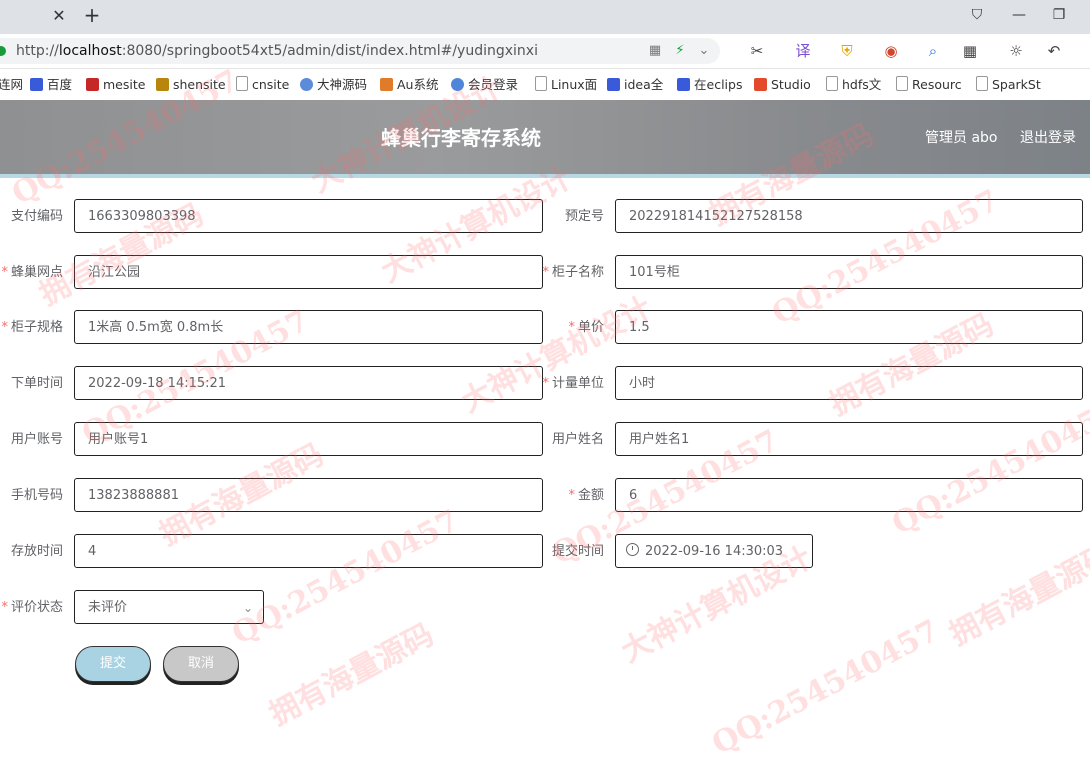  Describe the element at coordinates (115, 85) in the screenshot. I see `bookmark-item: mesite` at that location.